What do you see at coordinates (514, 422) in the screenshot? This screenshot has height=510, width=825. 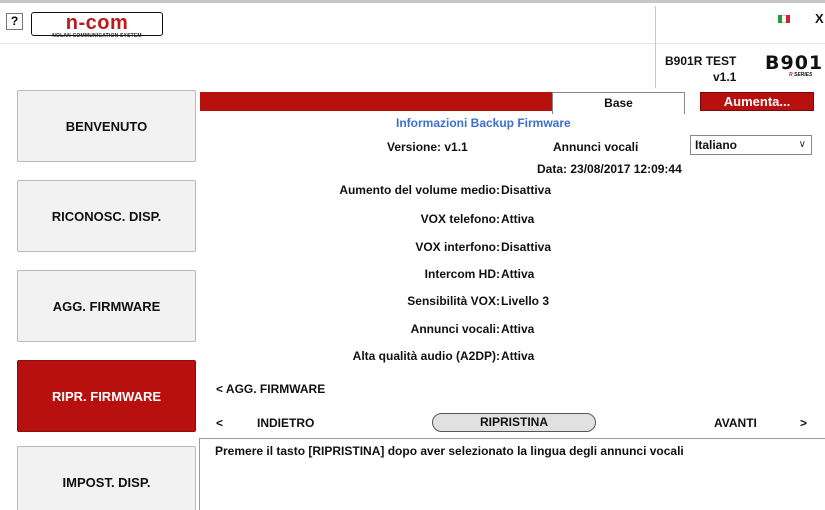 I see `restore-button: RIPRISTINA` at bounding box center [514, 422].